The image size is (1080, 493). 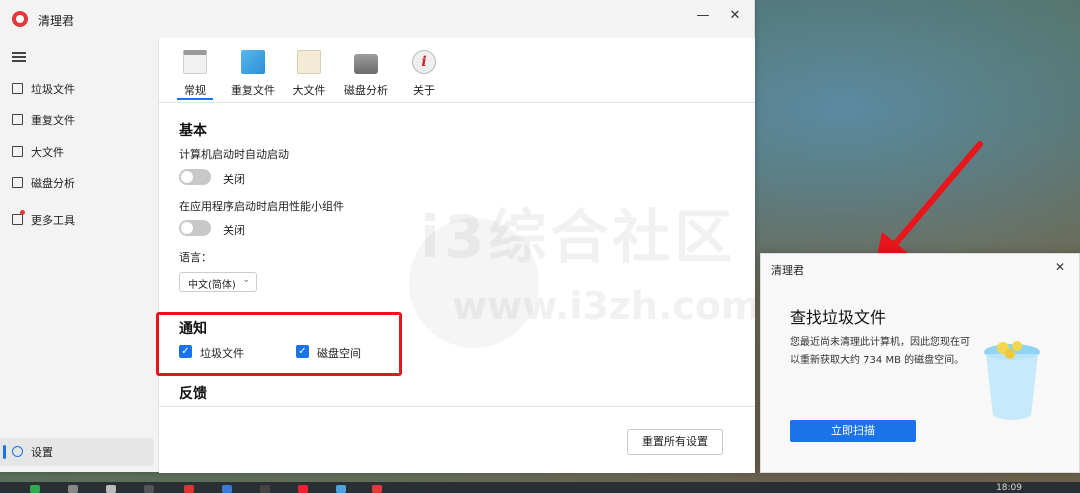 I want to click on sidebar-item-junk: 垃圾文件, so click(x=77, y=89).